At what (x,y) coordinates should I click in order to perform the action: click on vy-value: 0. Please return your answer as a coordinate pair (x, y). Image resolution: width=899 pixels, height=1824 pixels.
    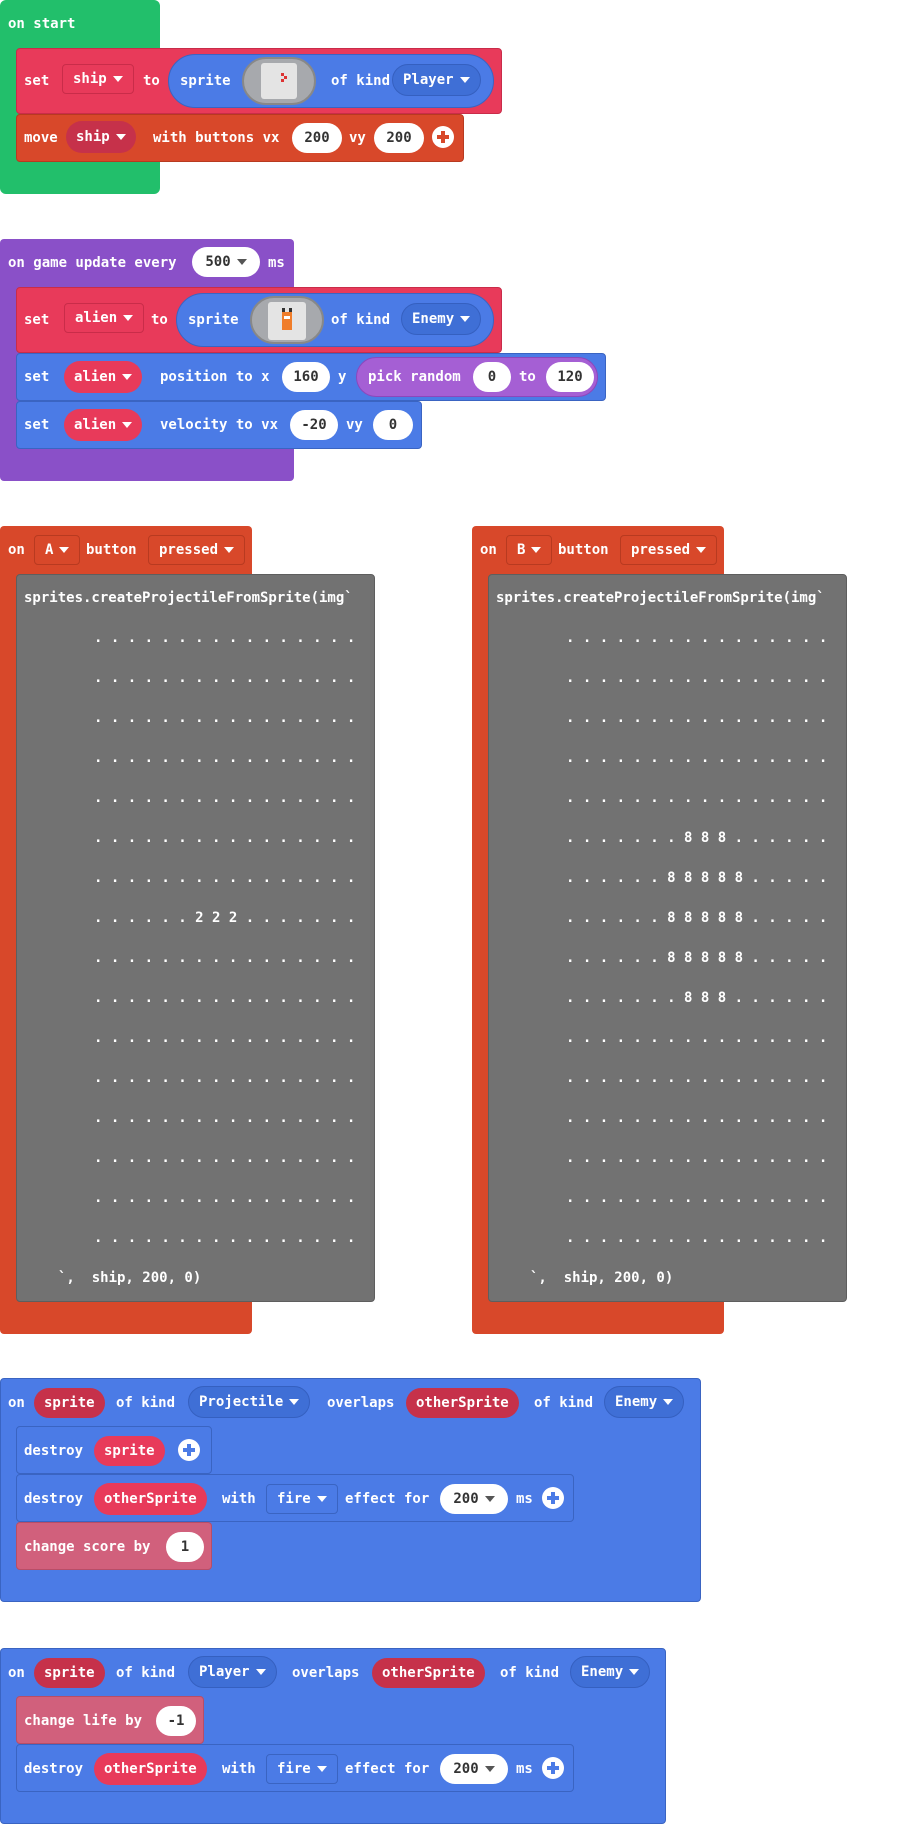
    Looking at the image, I should click on (393, 425).